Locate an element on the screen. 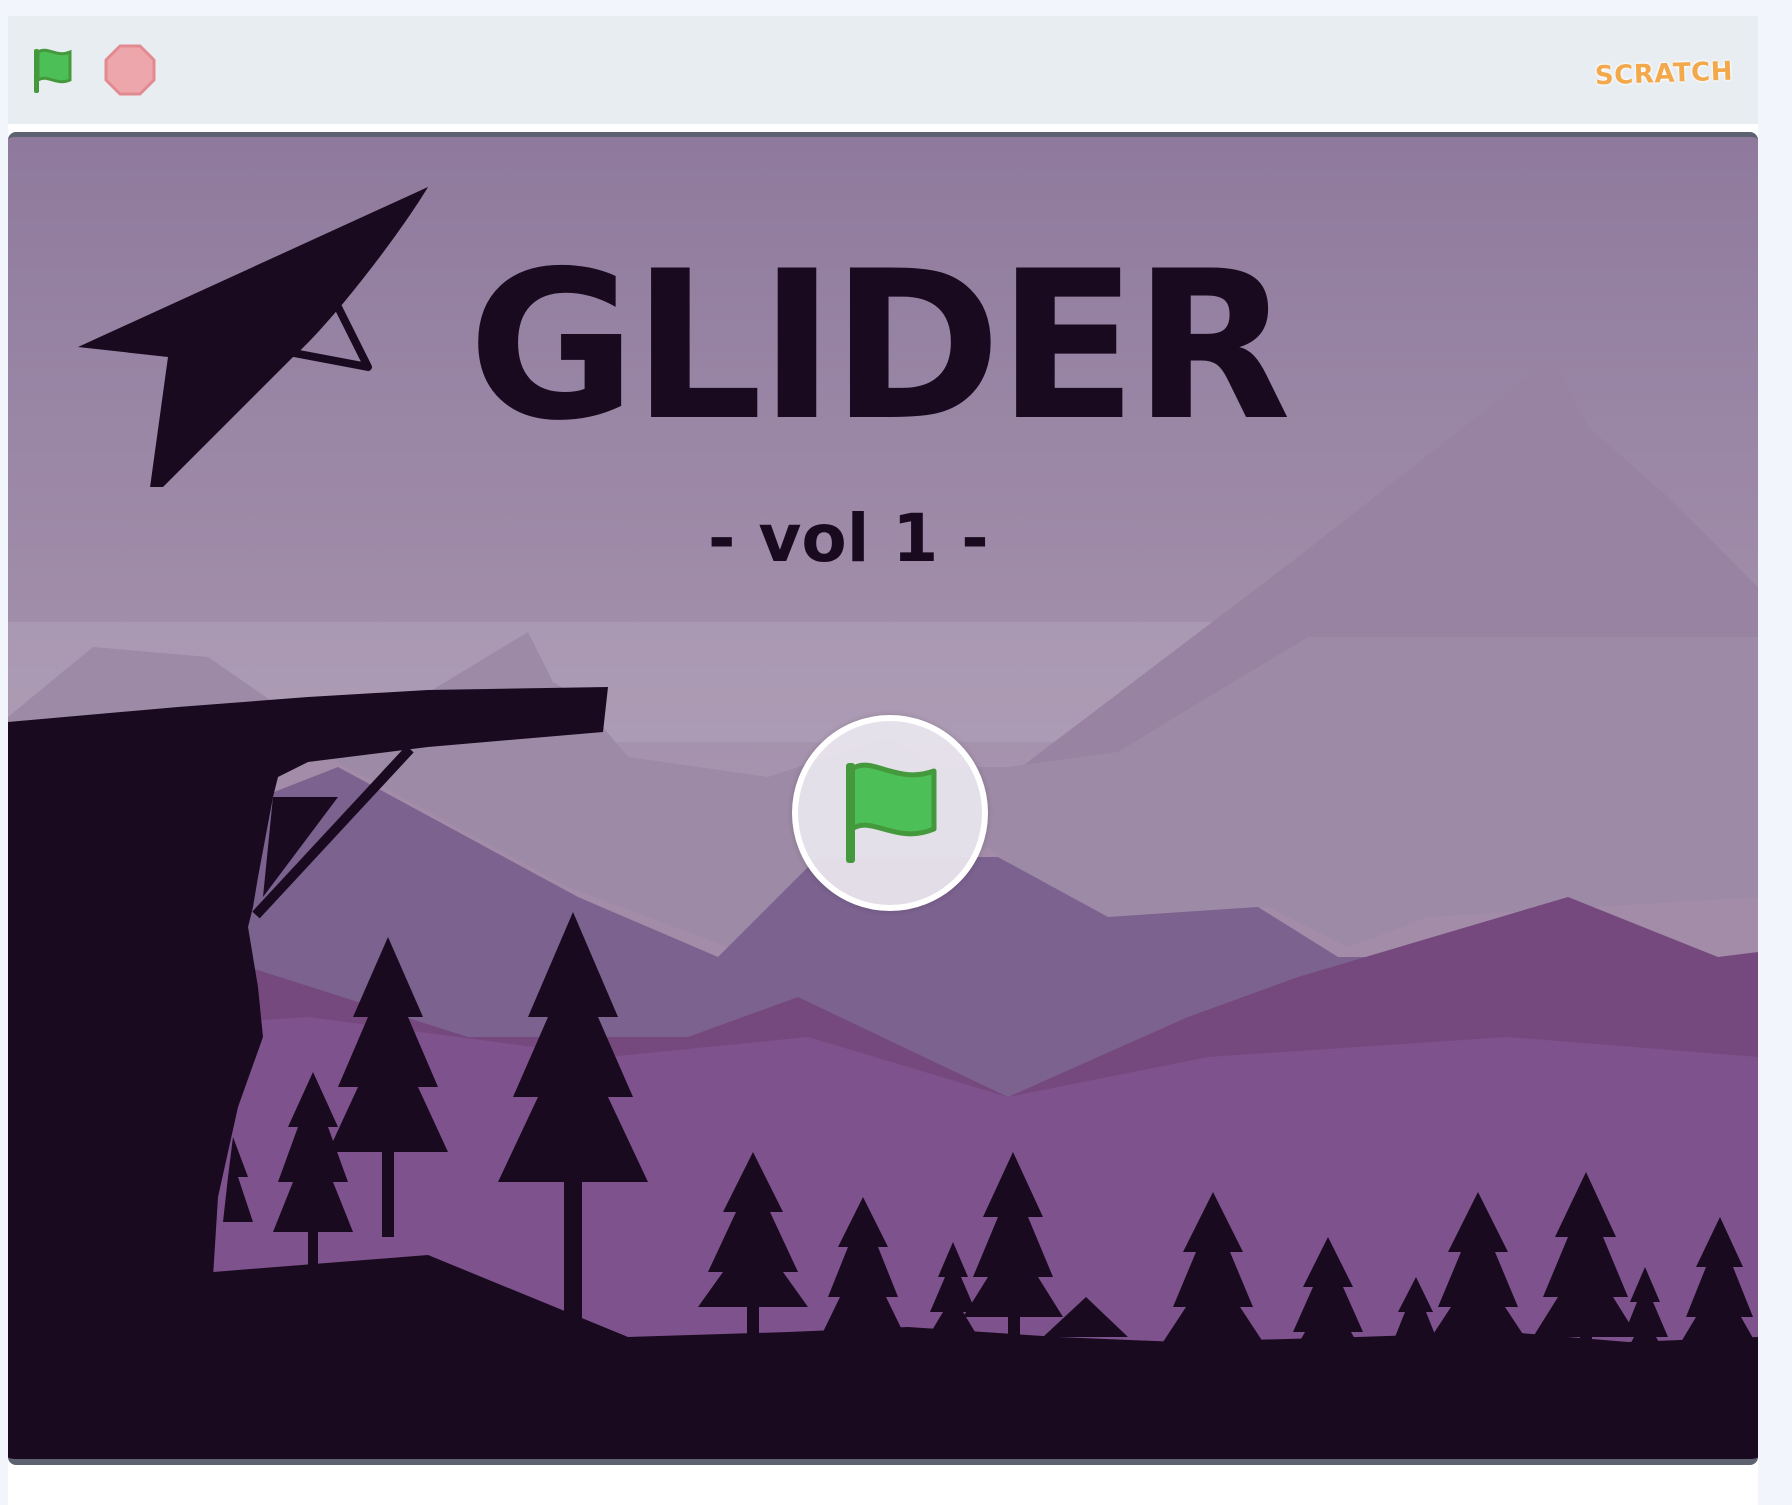 The width and height of the screenshot is (1792, 1505). scratch-logo: SCRATCH is located at coordinates (1664, 74).